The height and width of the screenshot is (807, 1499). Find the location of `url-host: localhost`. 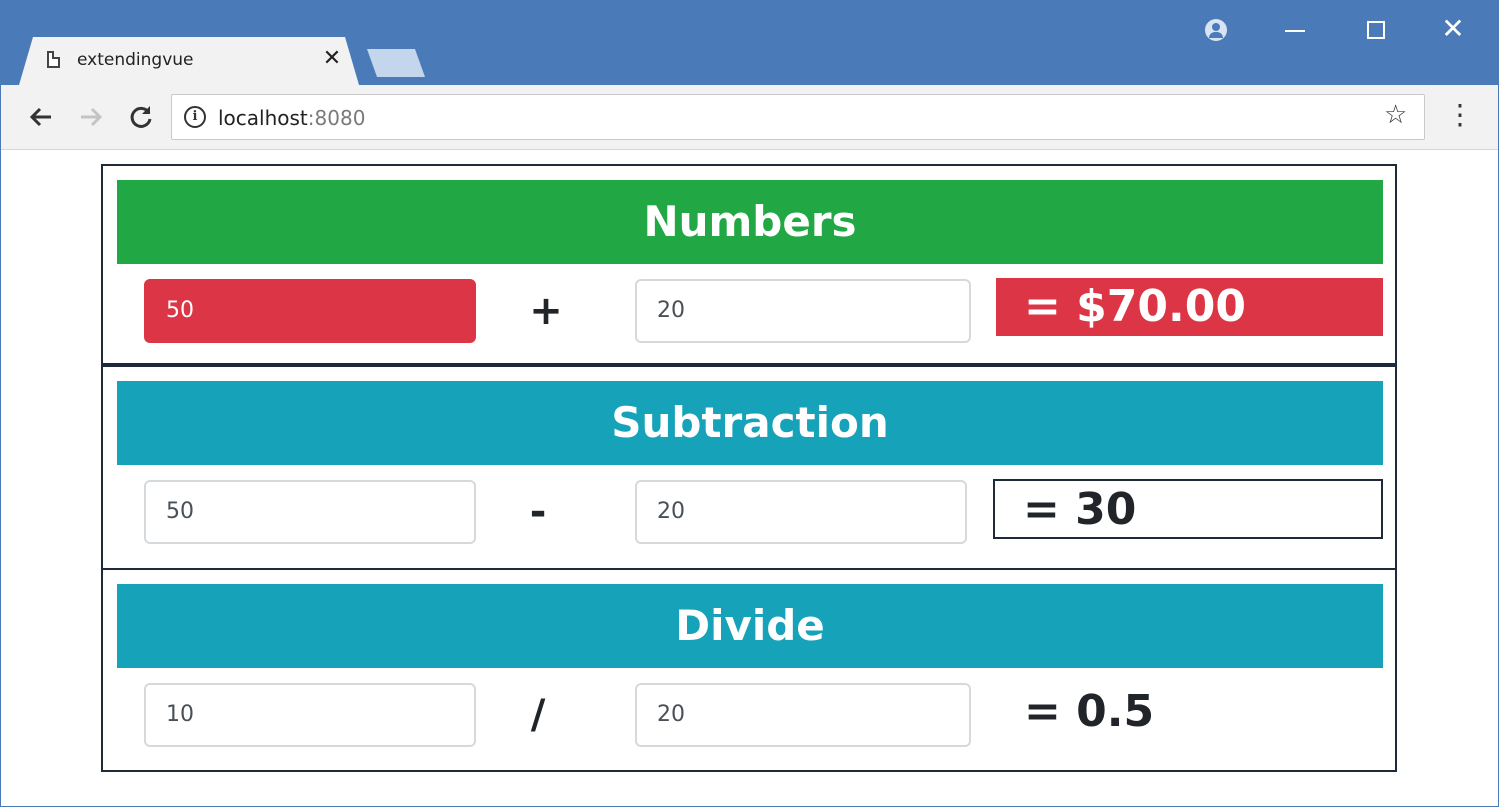

url-host: localhost is located at coordinates (263, 118).